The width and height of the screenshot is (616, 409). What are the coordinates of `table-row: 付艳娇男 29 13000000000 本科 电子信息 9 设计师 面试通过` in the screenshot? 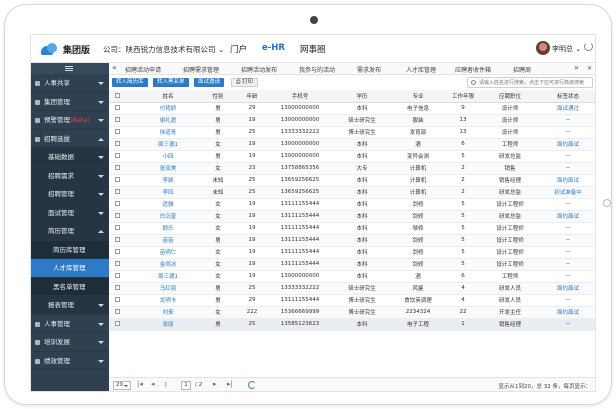 It's located at (352, 108).